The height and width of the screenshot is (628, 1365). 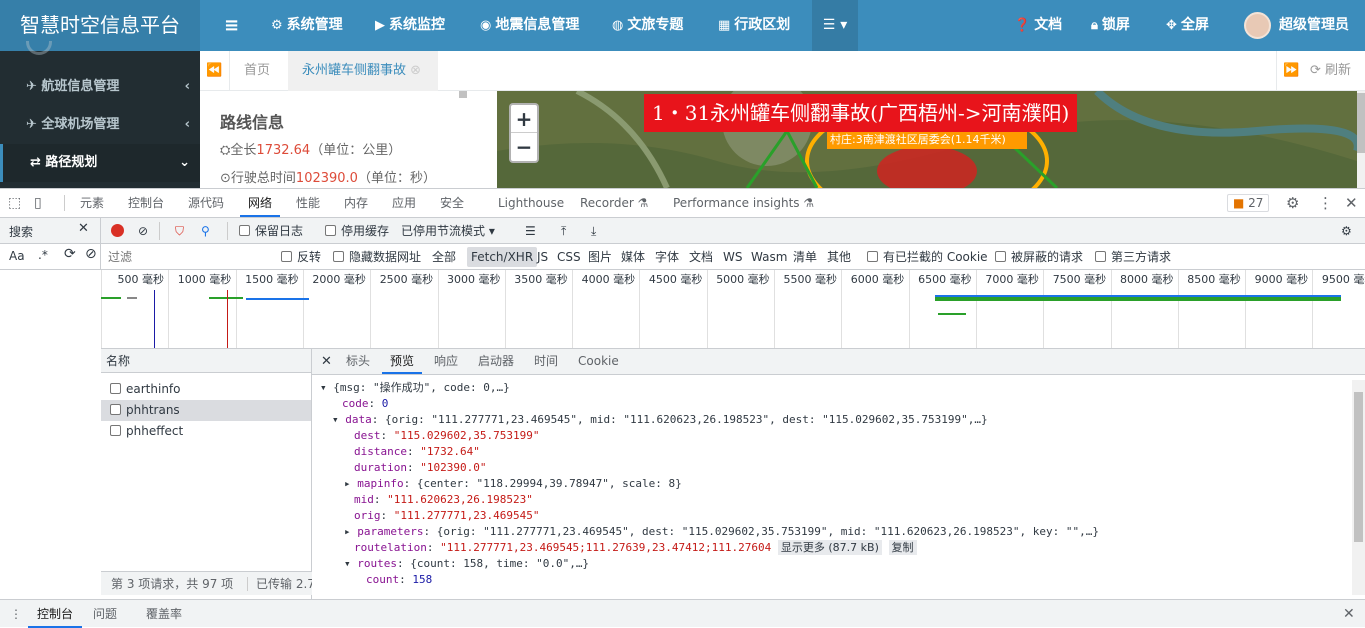 I want to click on sidebar-item-flights: ✈ 航班信息管理 ‹, so click(x=100, y=87).